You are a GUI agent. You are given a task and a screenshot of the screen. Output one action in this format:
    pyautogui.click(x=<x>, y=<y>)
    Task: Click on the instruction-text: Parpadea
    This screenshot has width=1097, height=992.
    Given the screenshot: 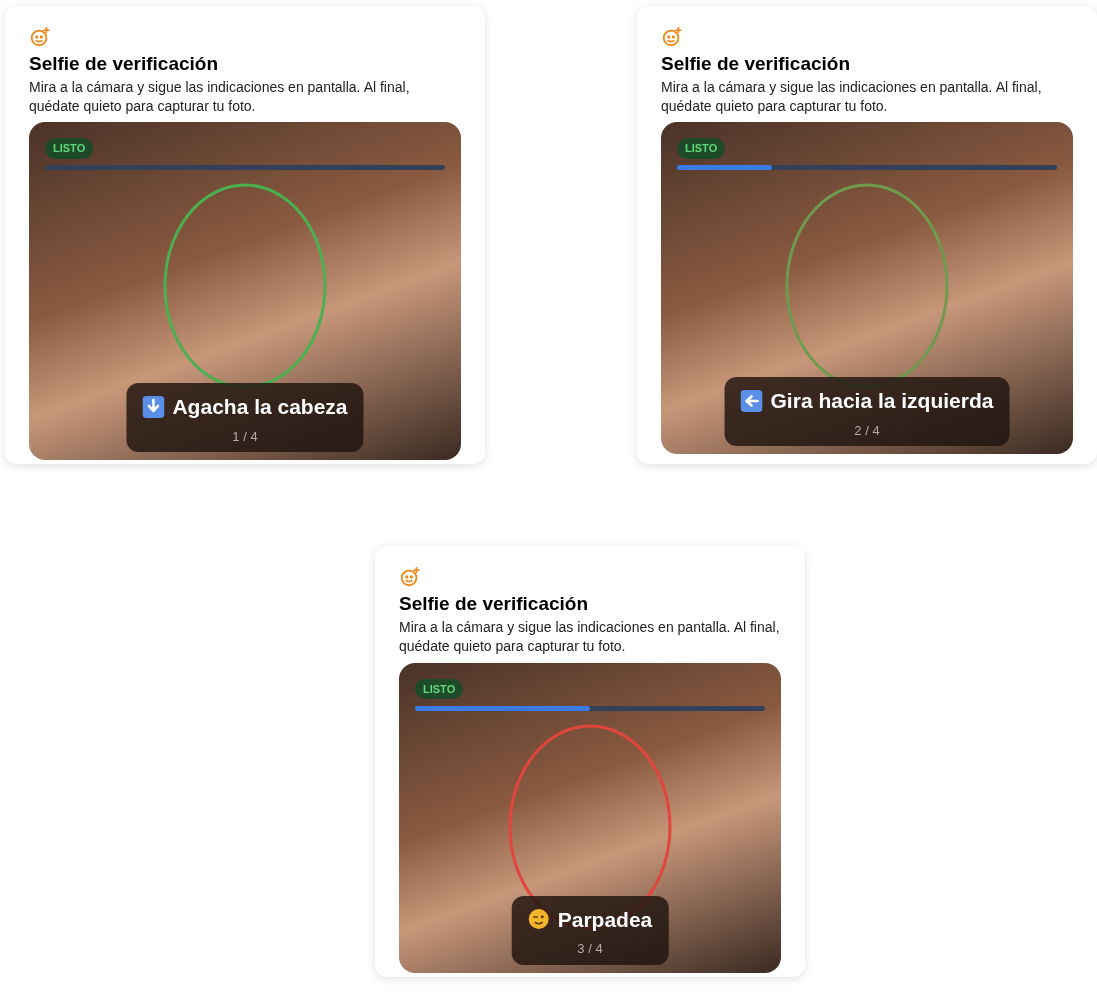 What is the action you would take?
    pyautogui.click(x=605, y=919)
    